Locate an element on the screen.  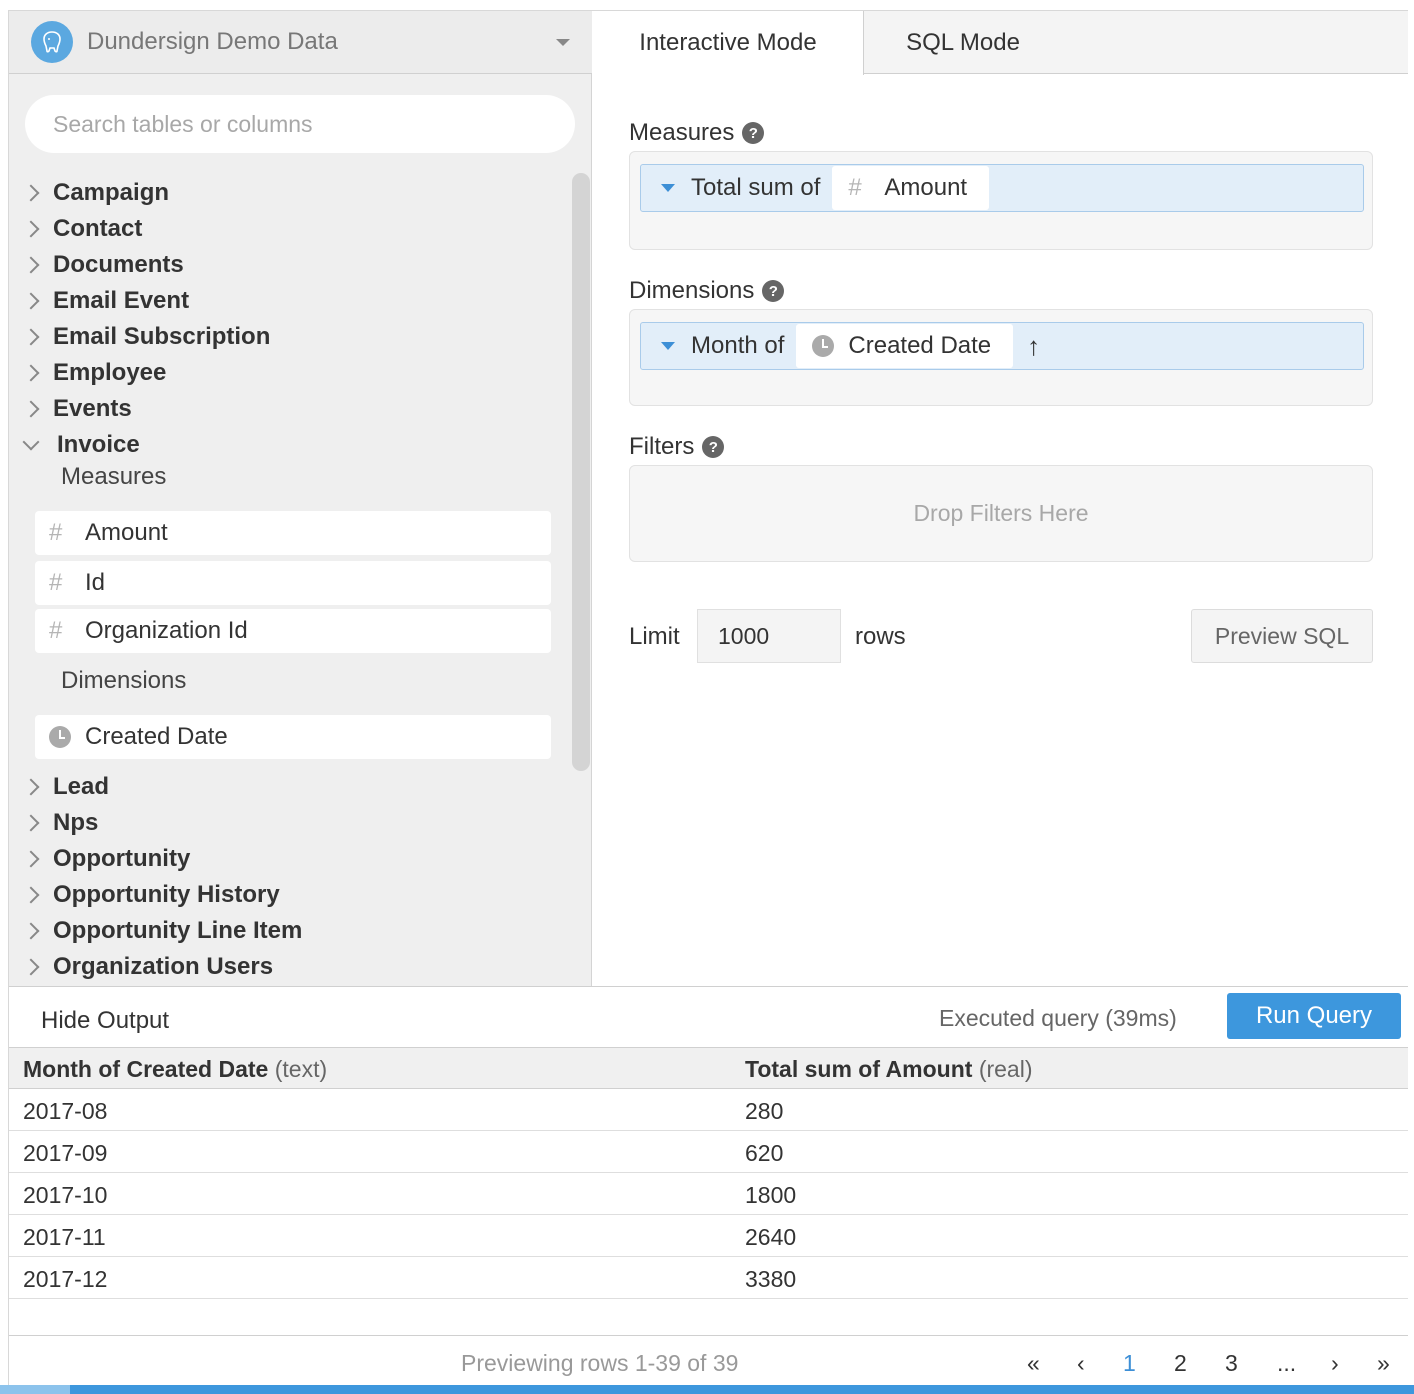
pager-page-3: 3 is located at coordinates (1231, 1363).